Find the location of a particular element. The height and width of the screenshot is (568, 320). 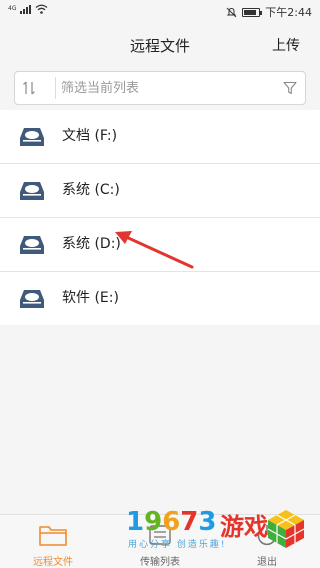

tab-label: 退出 is located at coordinates (267, 562).